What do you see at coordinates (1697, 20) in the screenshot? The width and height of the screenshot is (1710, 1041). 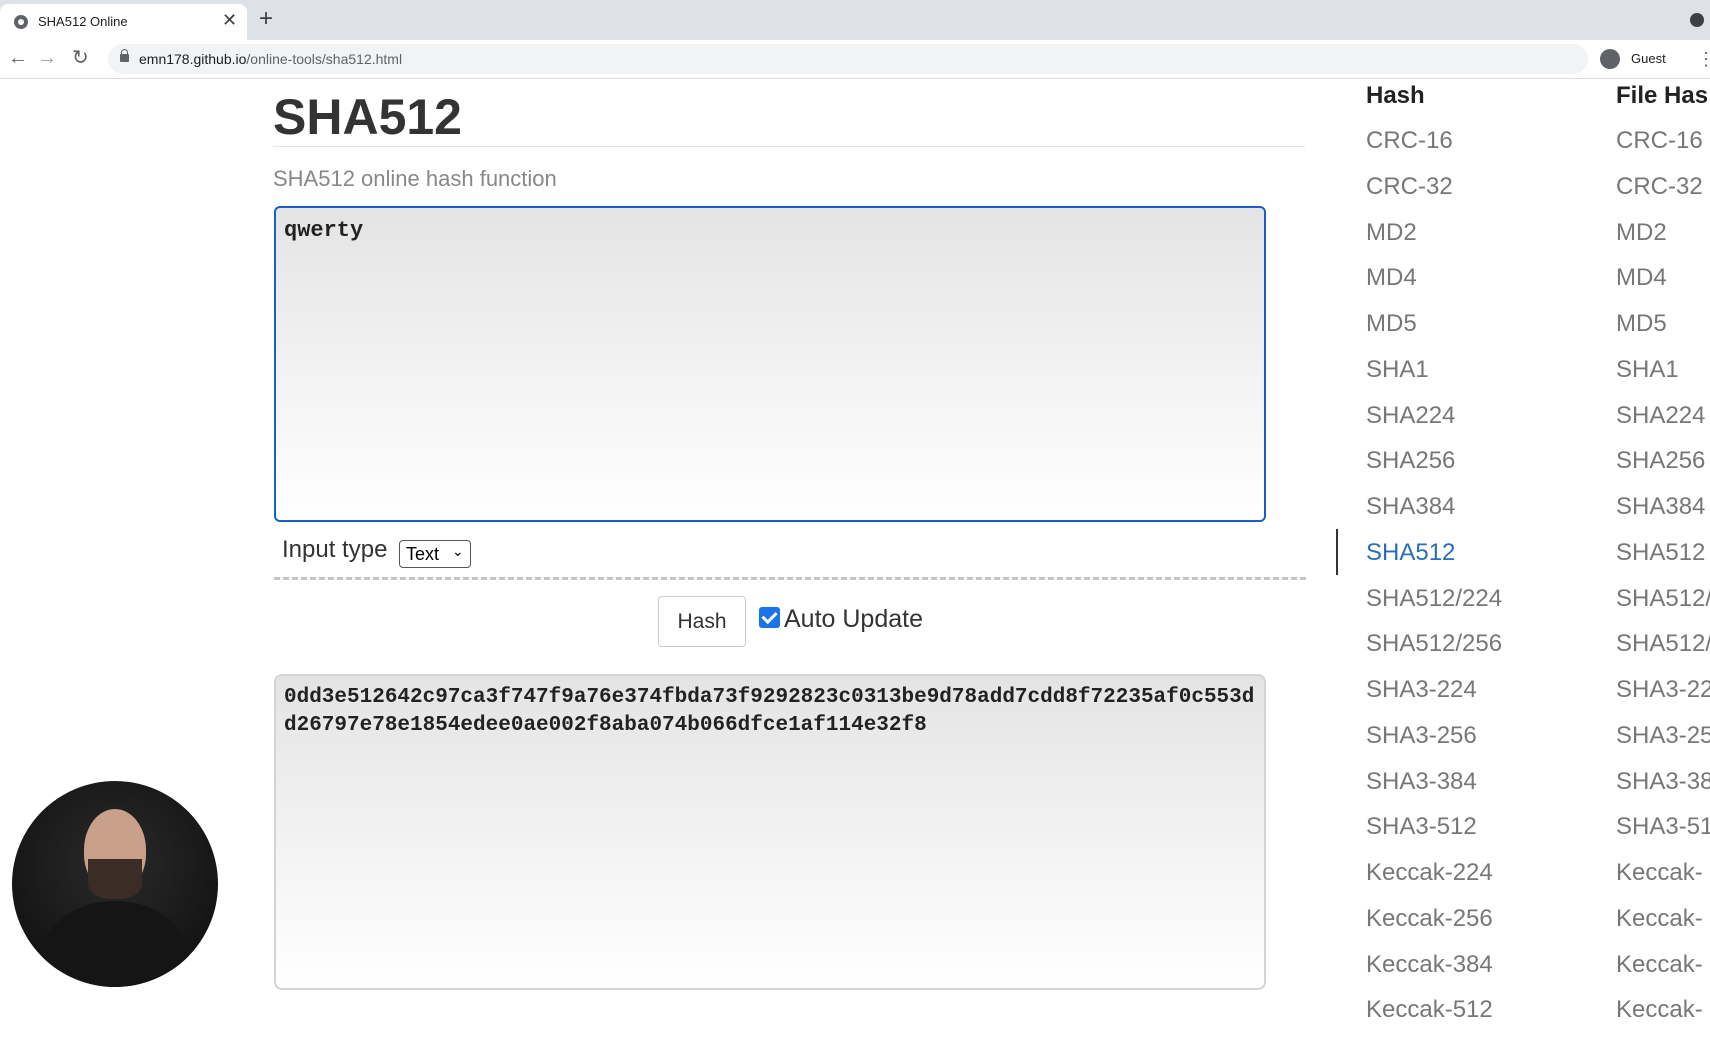 I see `tab-search-icon` at bounding box center [1697, 20].